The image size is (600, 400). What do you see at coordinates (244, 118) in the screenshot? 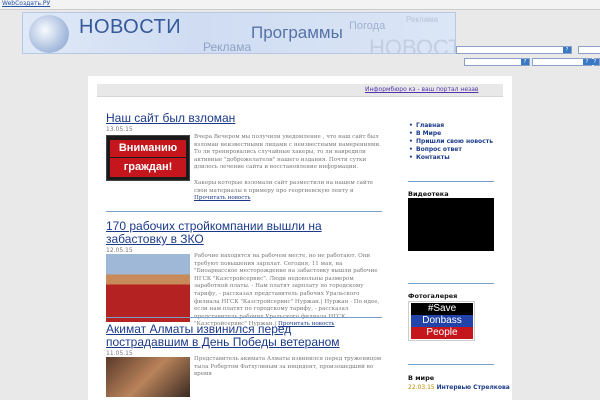
I see `article-title: Наш сайт был взломан` at bounding box center [244, 118].